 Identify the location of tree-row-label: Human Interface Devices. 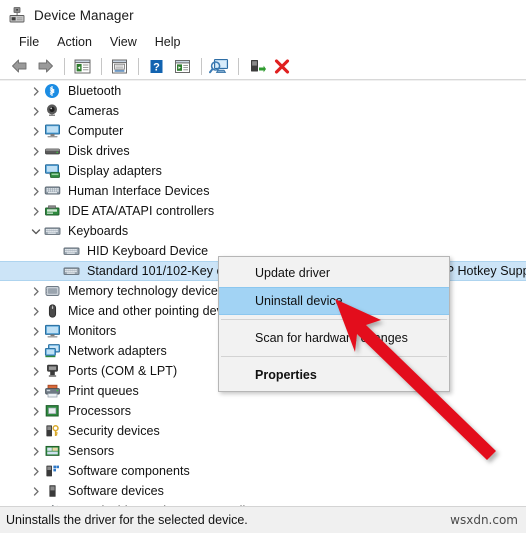
(139, 191).